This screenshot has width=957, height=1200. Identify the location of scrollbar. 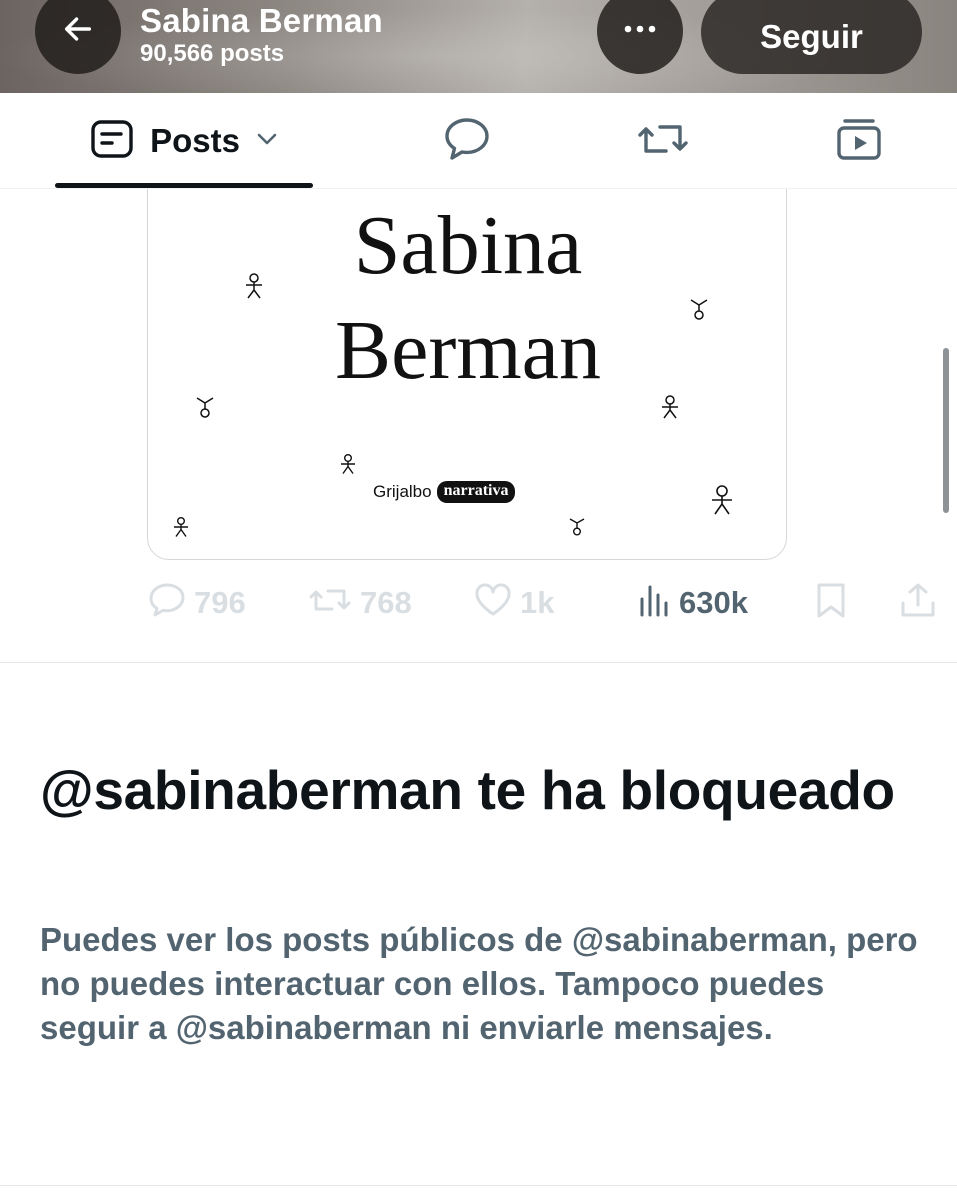
(946, 430).